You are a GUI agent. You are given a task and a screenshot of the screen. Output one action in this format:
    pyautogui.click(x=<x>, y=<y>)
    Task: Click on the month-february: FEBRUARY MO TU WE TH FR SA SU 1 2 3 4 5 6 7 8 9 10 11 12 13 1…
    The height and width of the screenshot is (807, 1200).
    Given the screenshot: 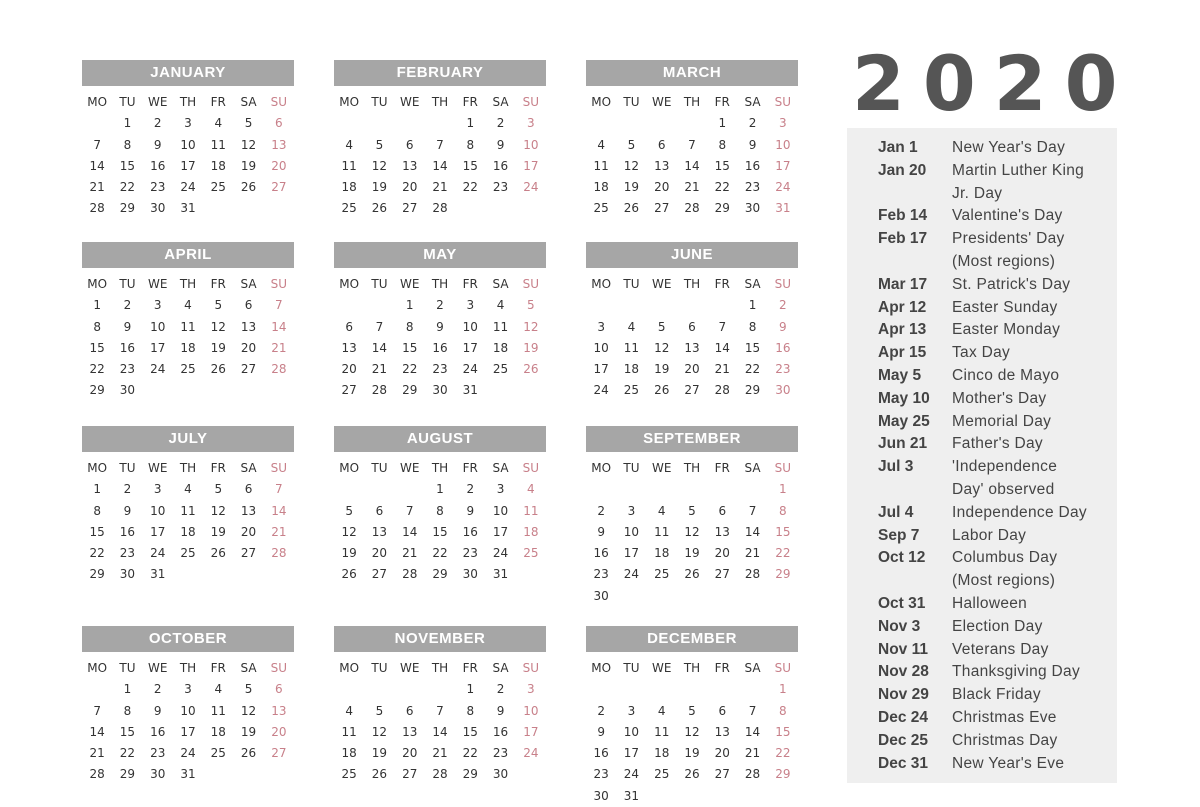 What is the action you would take?
    pyautogui.click(x=440, y=140)
    